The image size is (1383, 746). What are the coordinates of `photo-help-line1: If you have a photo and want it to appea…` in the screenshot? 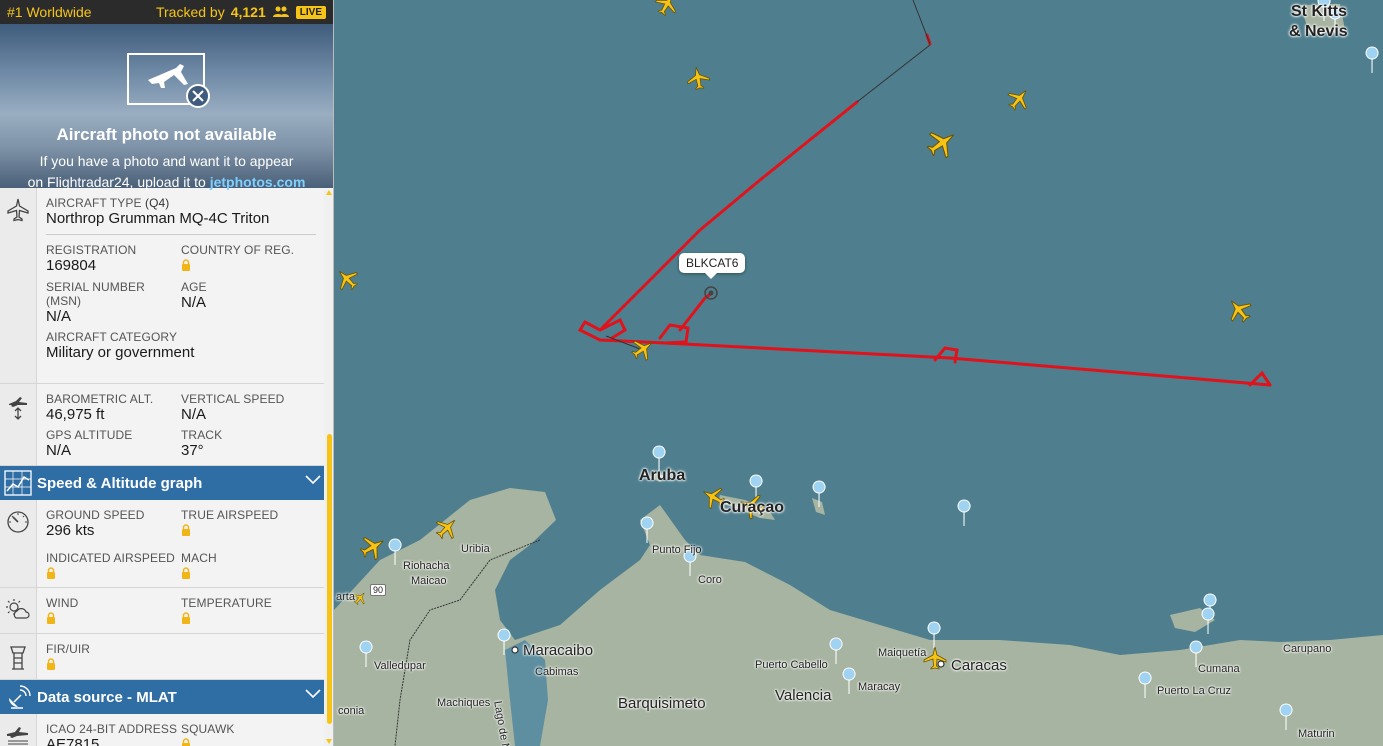 It's located at (166, 161).